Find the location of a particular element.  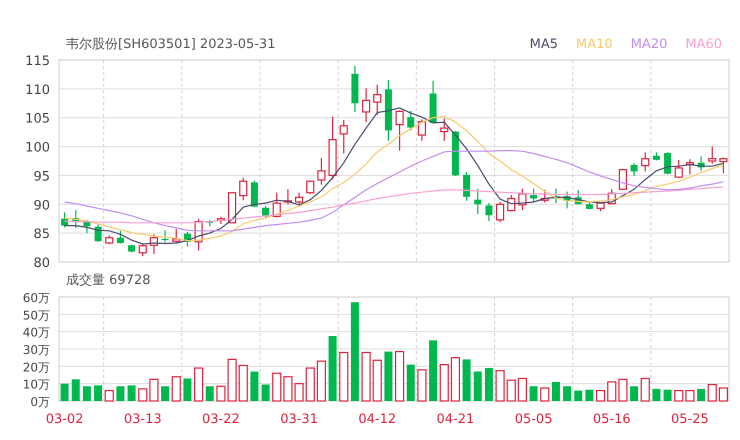

axis-label: 10万 is located at coordinates (36, 385).